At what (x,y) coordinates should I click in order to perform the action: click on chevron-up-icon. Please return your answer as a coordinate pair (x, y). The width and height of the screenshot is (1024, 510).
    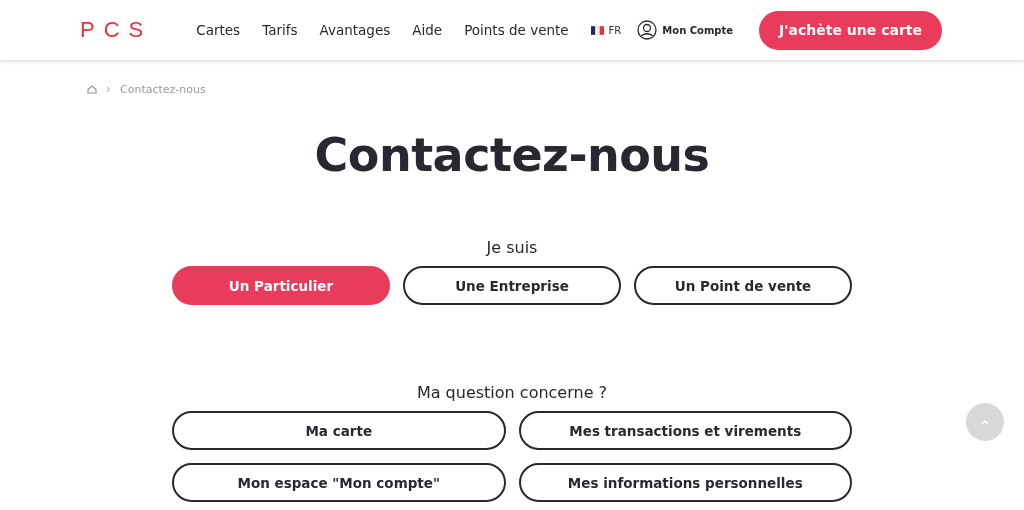
    Looking at the image, I should click on (985, 422).